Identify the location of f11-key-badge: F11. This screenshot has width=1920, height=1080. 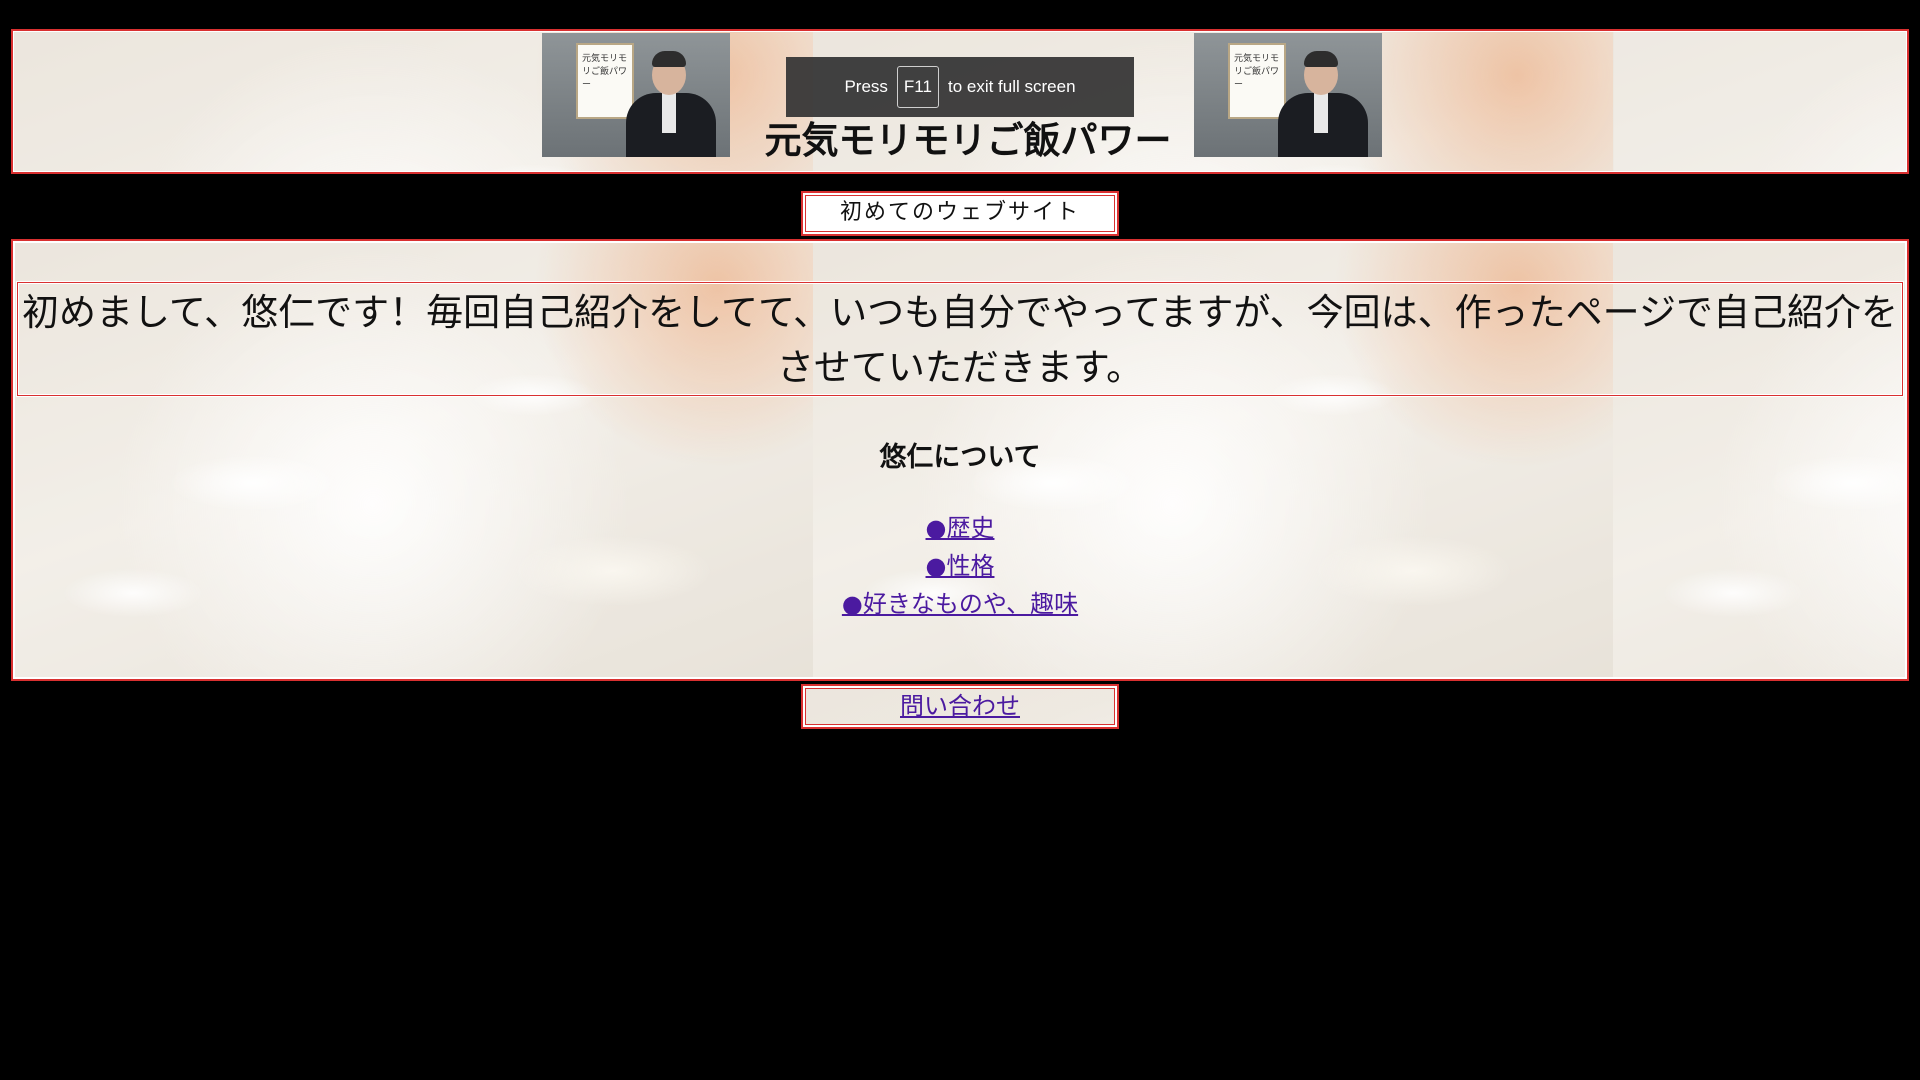
(917, 87).